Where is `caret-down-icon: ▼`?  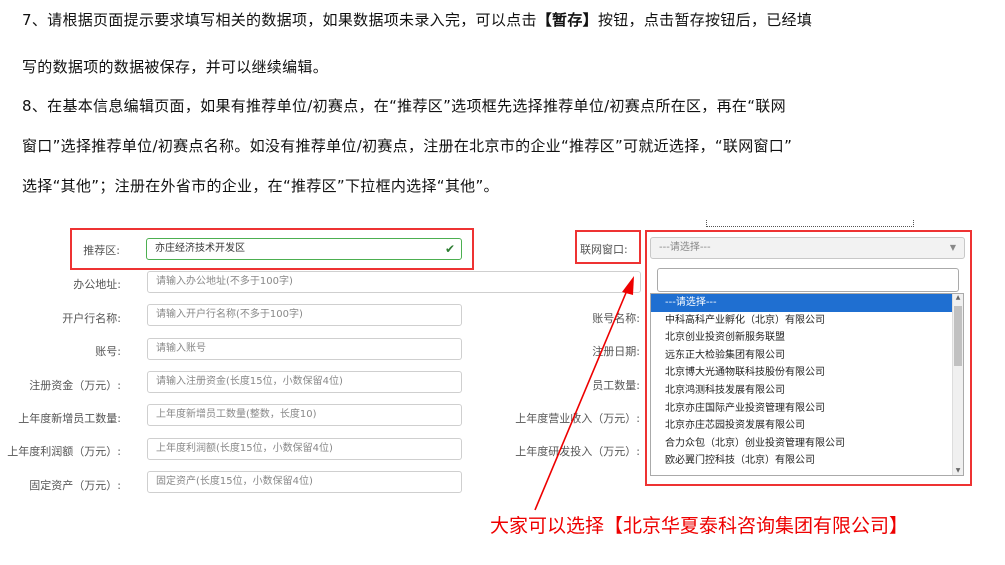
caret-down-icon: ▼ is located at coordinates (952, 247).